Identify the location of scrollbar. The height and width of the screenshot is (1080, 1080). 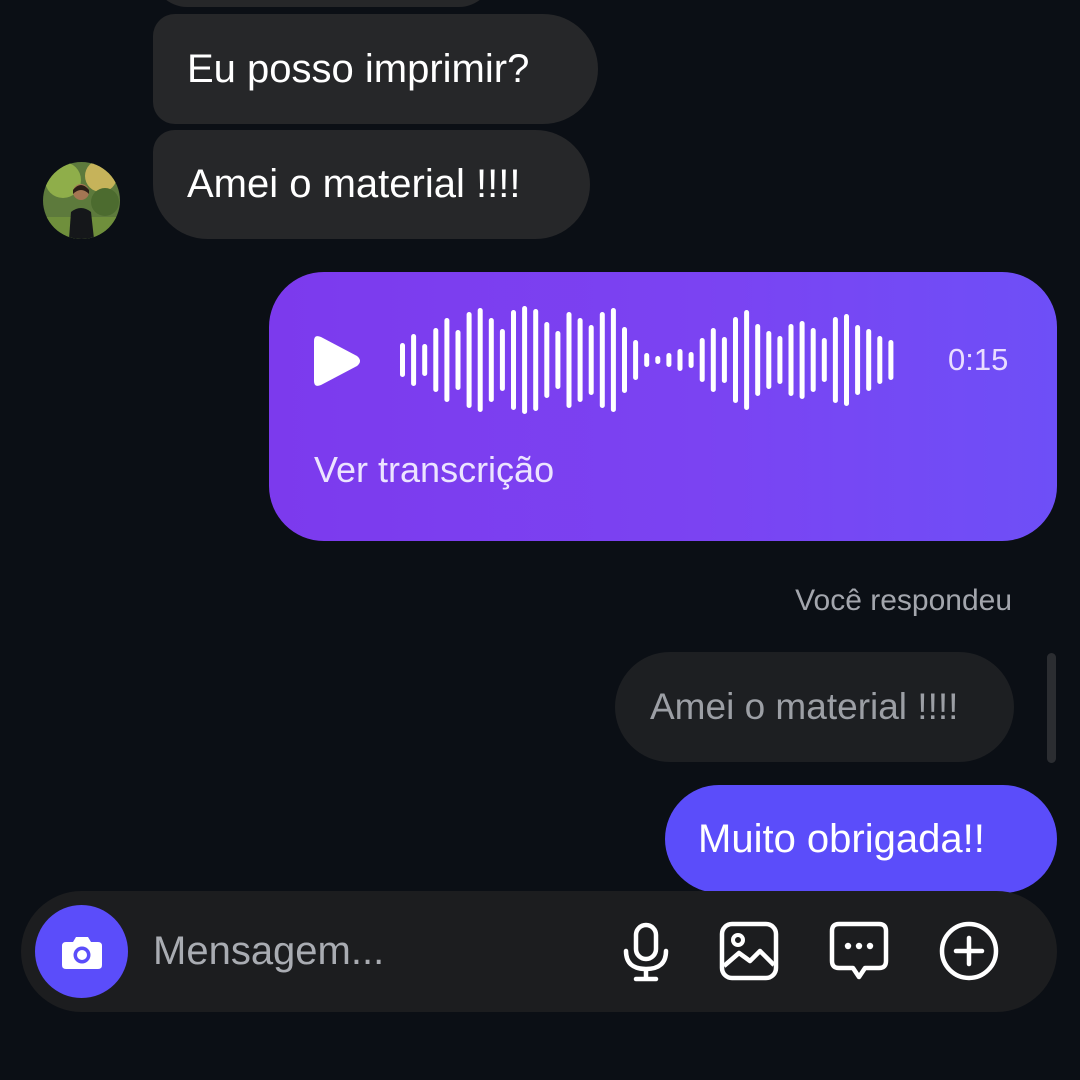
(1051, 708).